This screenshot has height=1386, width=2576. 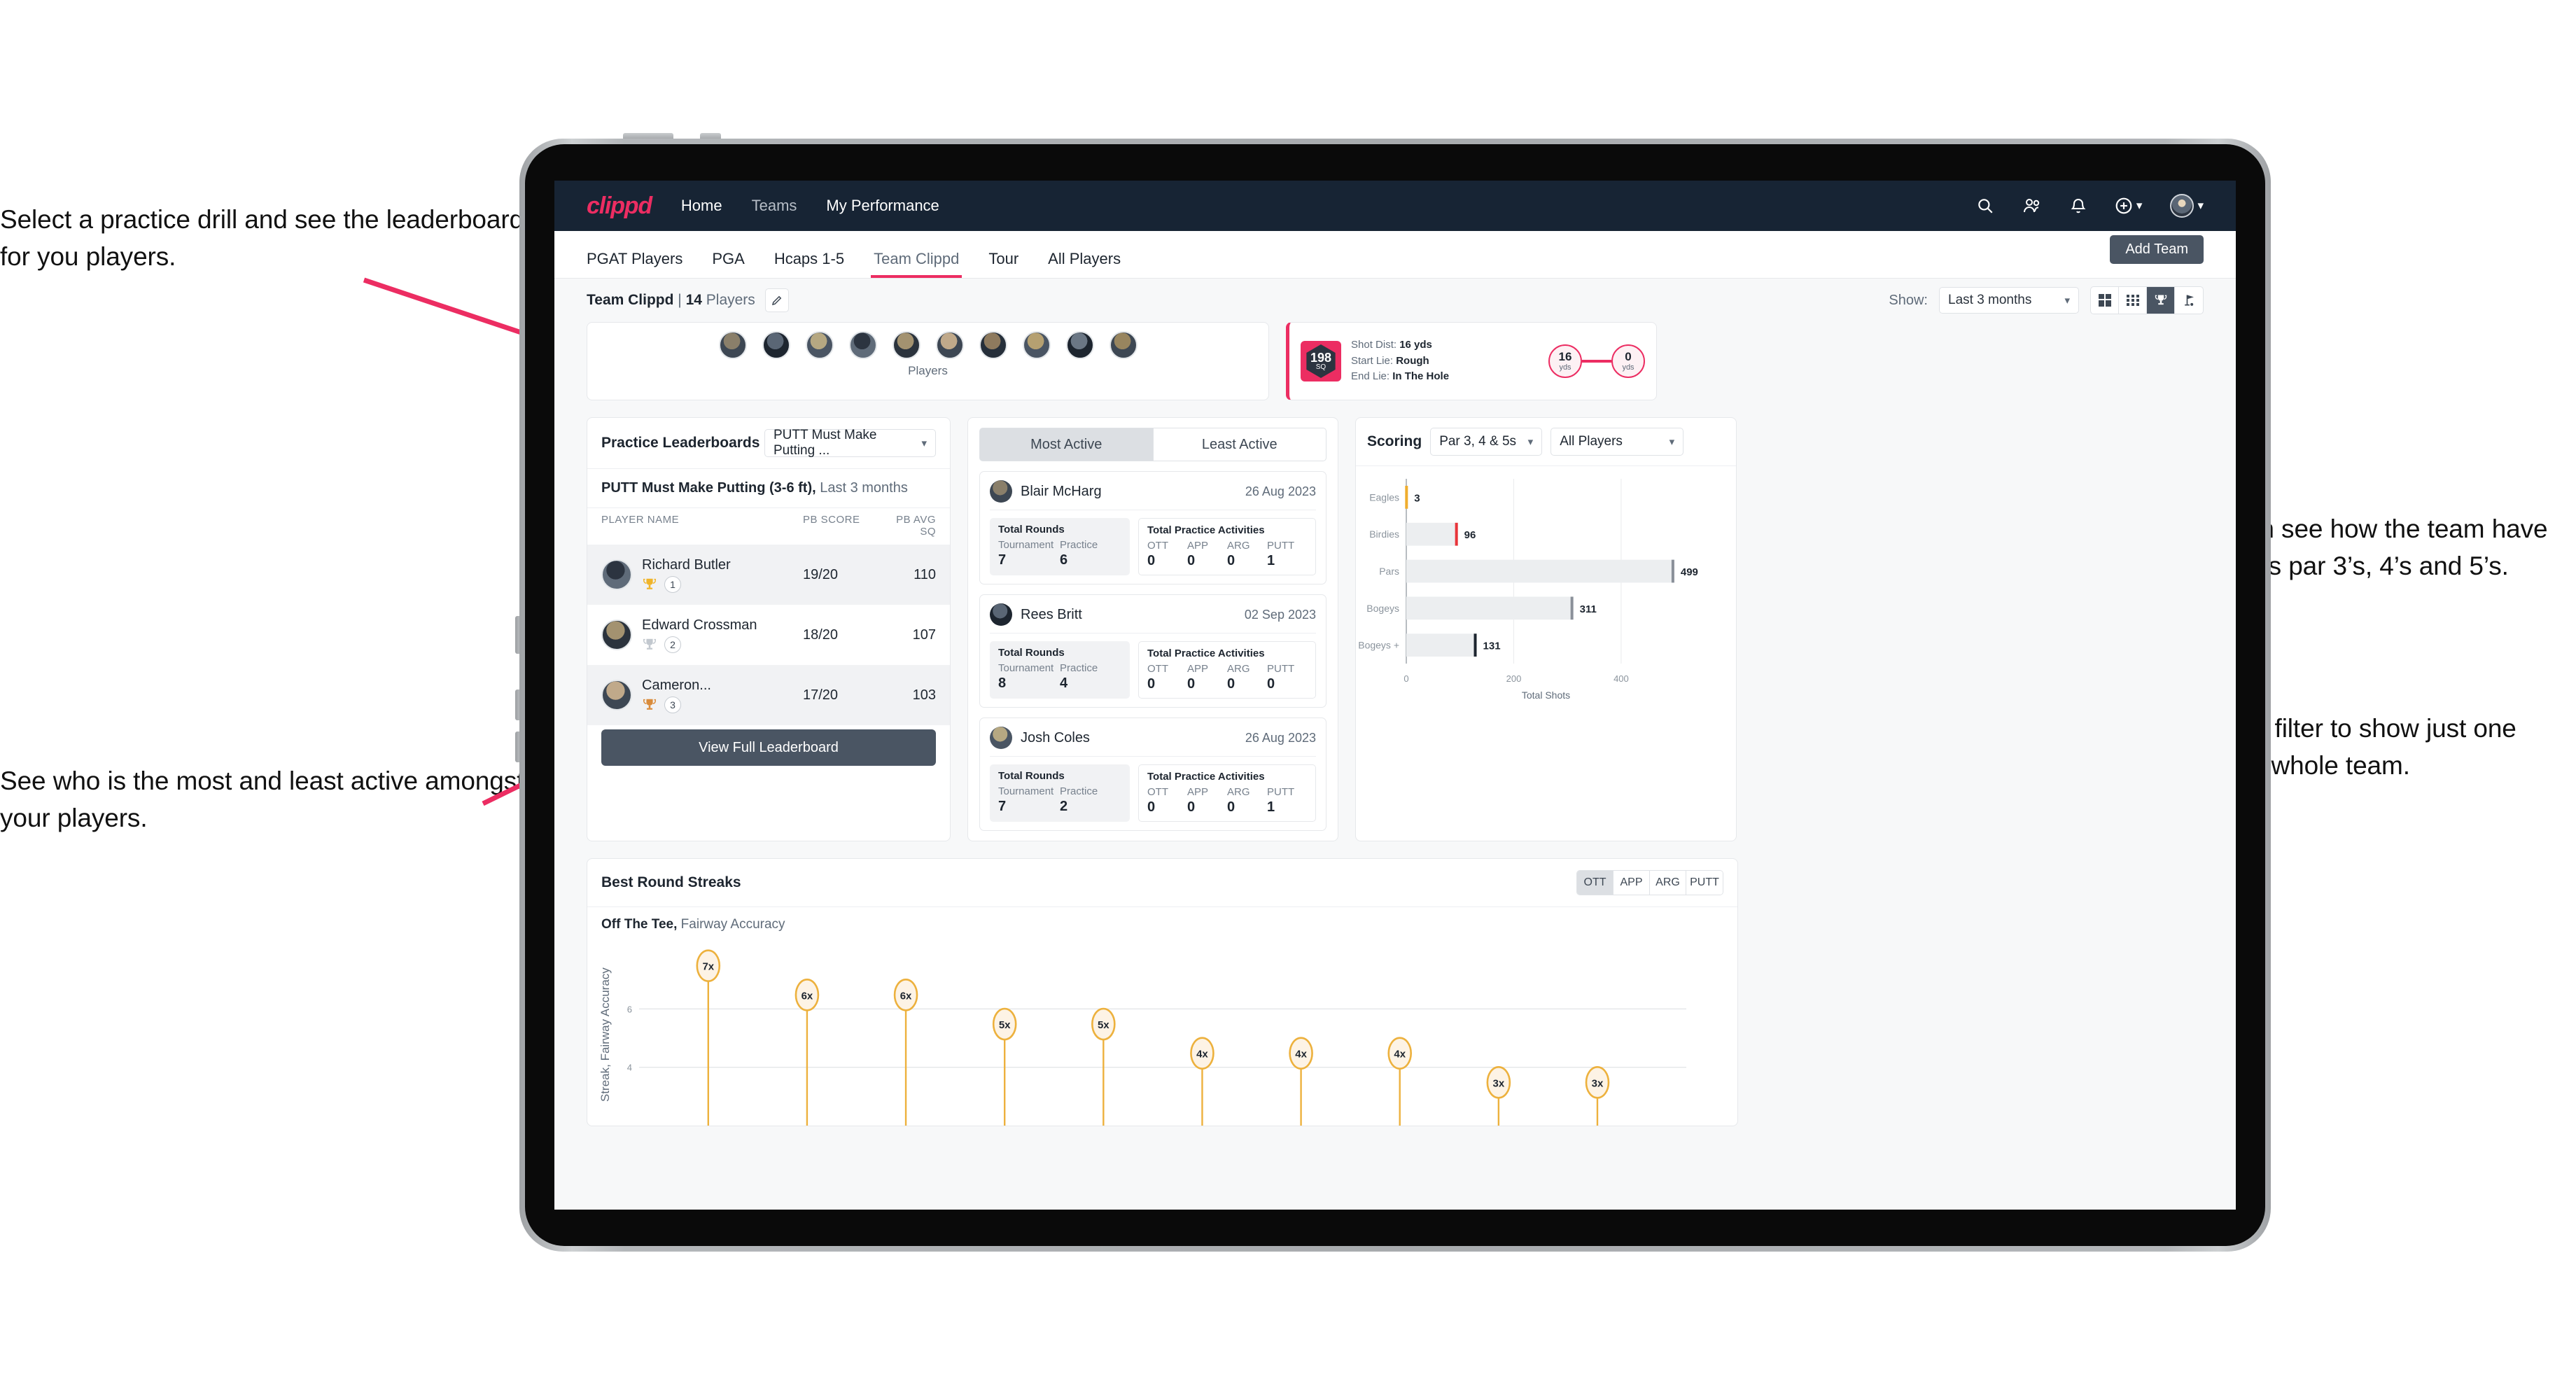 I want to click on search-icon, so click(x=1985, y=206).